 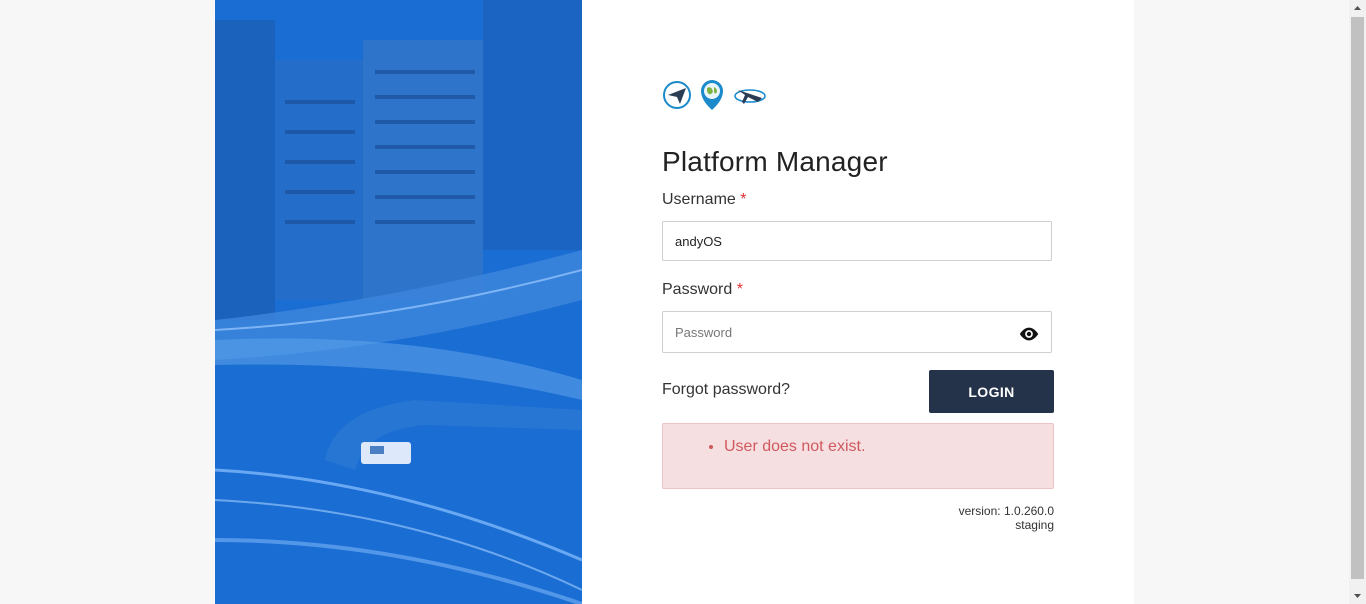 I want to click on error-message: User does not exist., so click(x=888, y=447).